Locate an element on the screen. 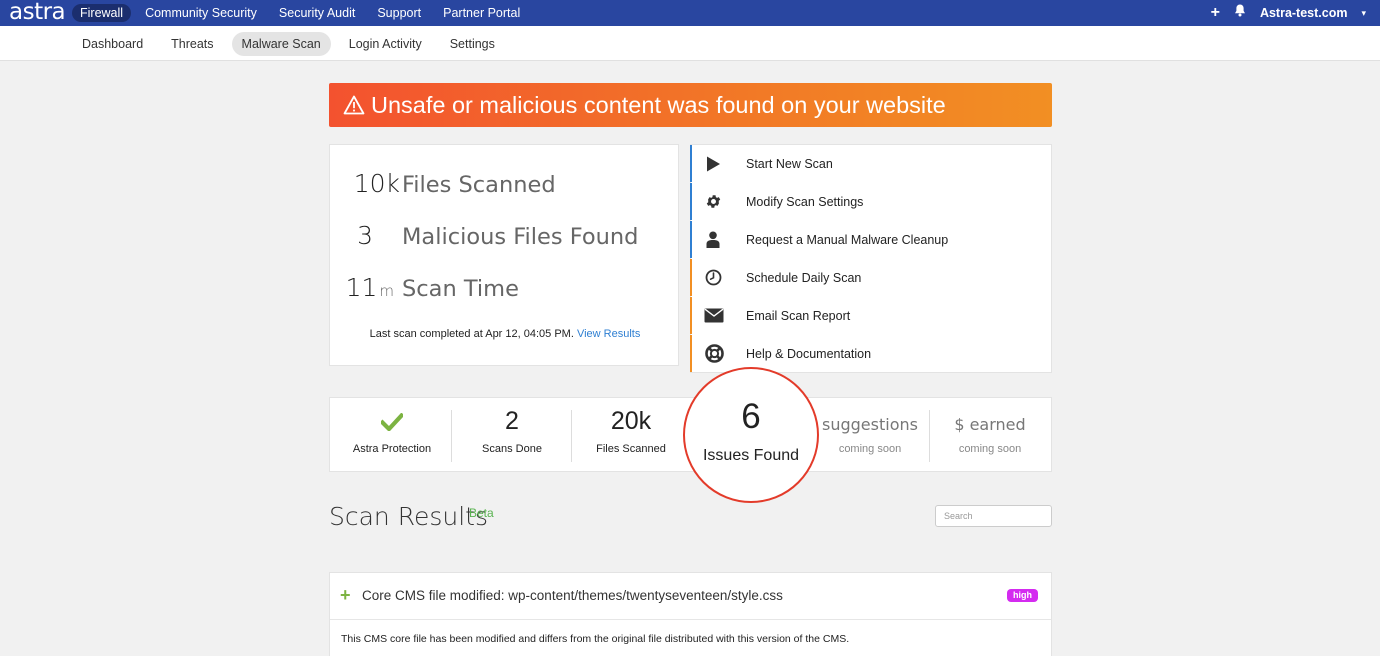  metric-label: Astra Protection is located at coordinates (392, 449).